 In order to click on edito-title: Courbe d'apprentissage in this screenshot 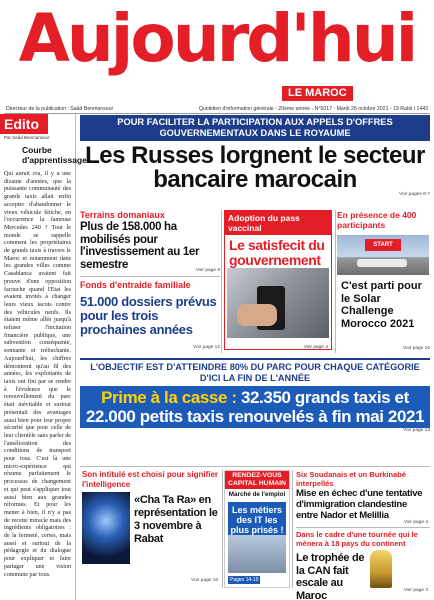, I will do `click(54, 155)`.